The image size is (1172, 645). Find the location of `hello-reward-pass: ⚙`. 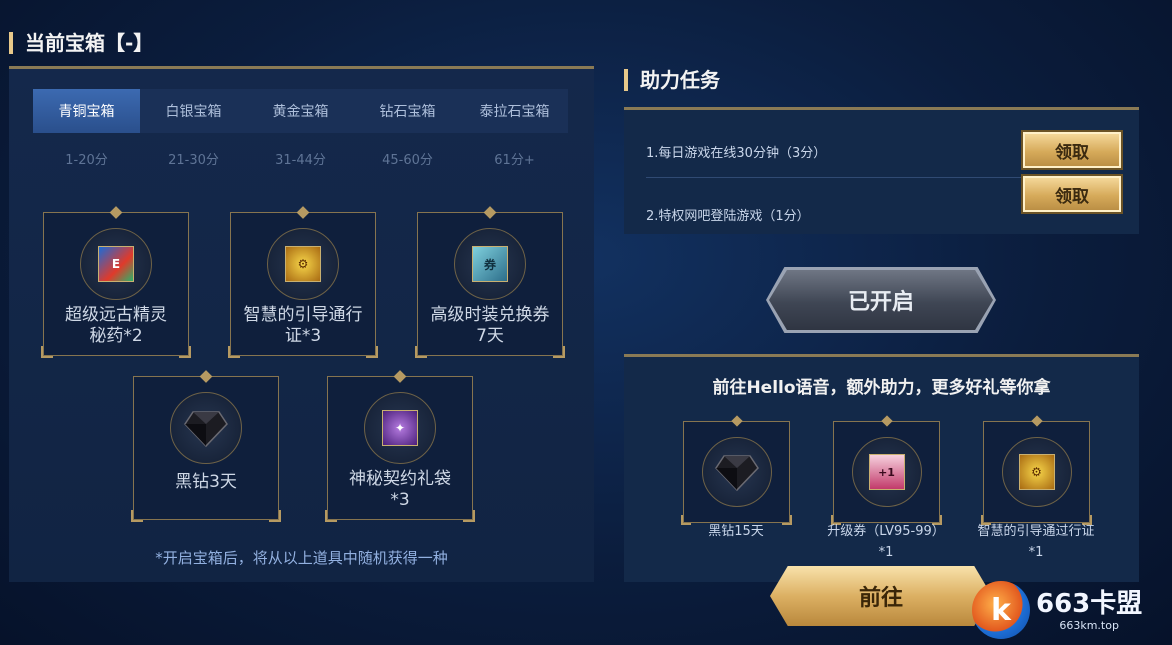

hello-reward-pass: ⚙ is located at coordinates (1036, 470).